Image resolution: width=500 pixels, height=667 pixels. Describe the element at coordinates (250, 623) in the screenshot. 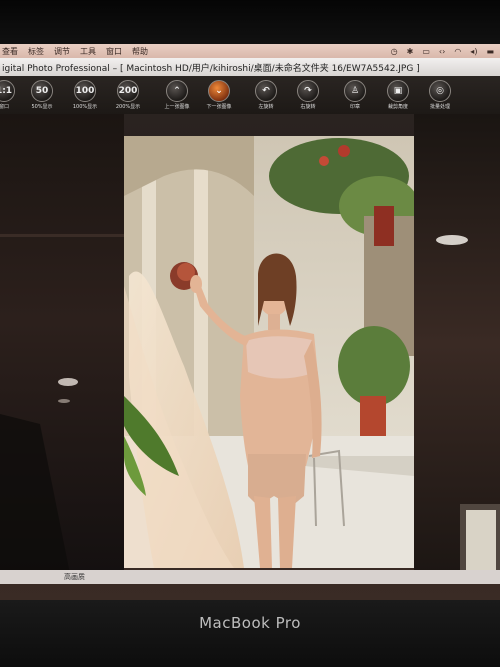

I see `macbook-brand-label: MacBook Pro` at that location.